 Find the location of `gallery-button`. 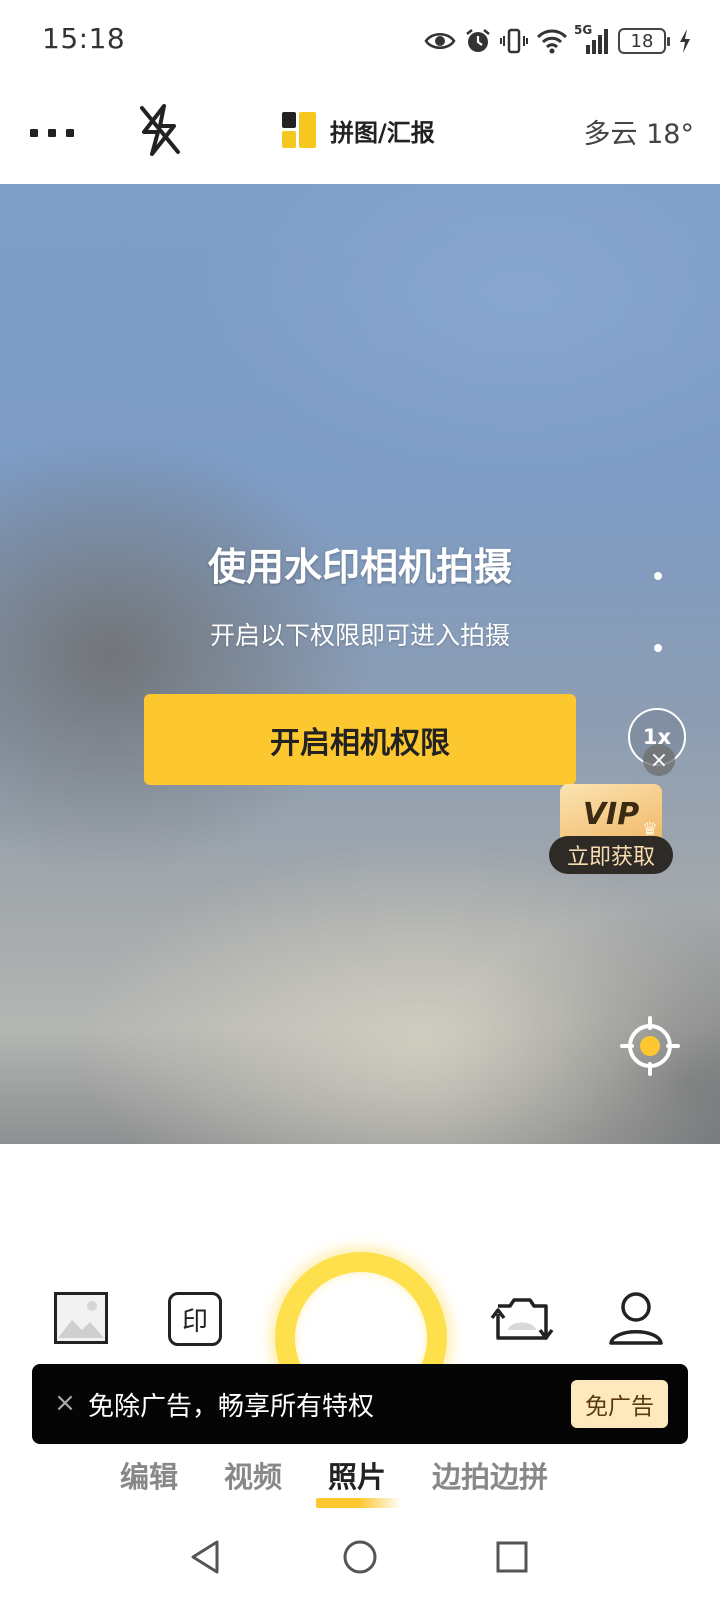

gallery-button is located at coordinates (81, 1318).